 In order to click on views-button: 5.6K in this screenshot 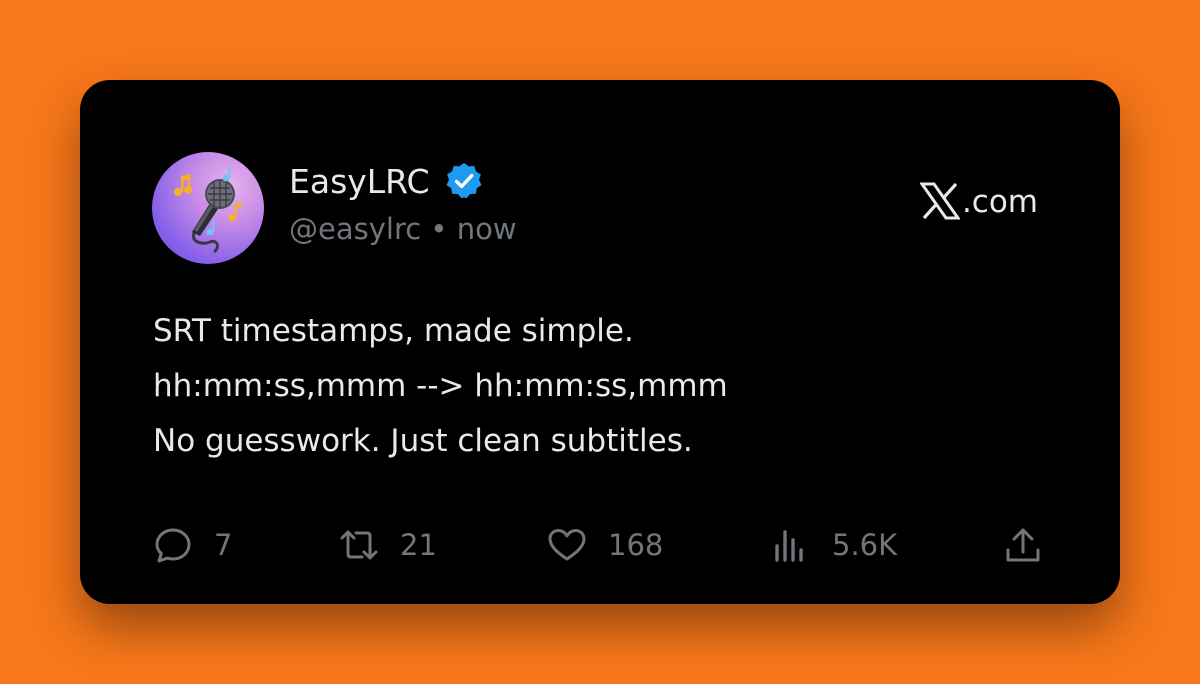, I will do `click(833, 545)`.